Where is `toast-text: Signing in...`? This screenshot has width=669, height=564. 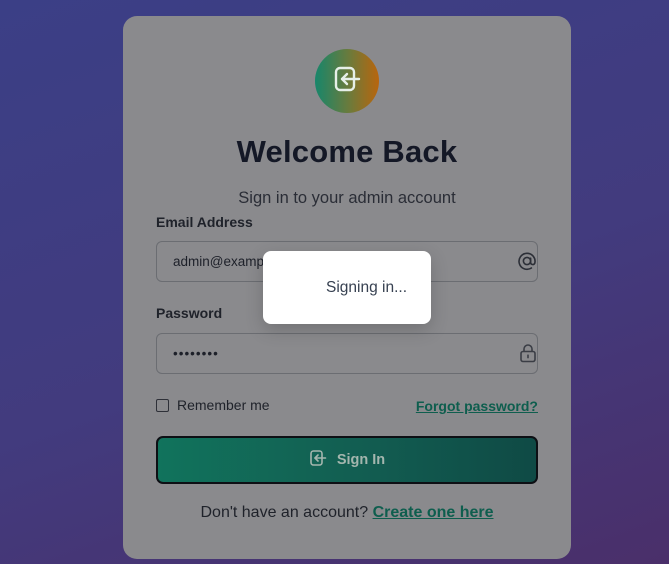
toast-text: Signing in... is located at coordinates (366, 287).